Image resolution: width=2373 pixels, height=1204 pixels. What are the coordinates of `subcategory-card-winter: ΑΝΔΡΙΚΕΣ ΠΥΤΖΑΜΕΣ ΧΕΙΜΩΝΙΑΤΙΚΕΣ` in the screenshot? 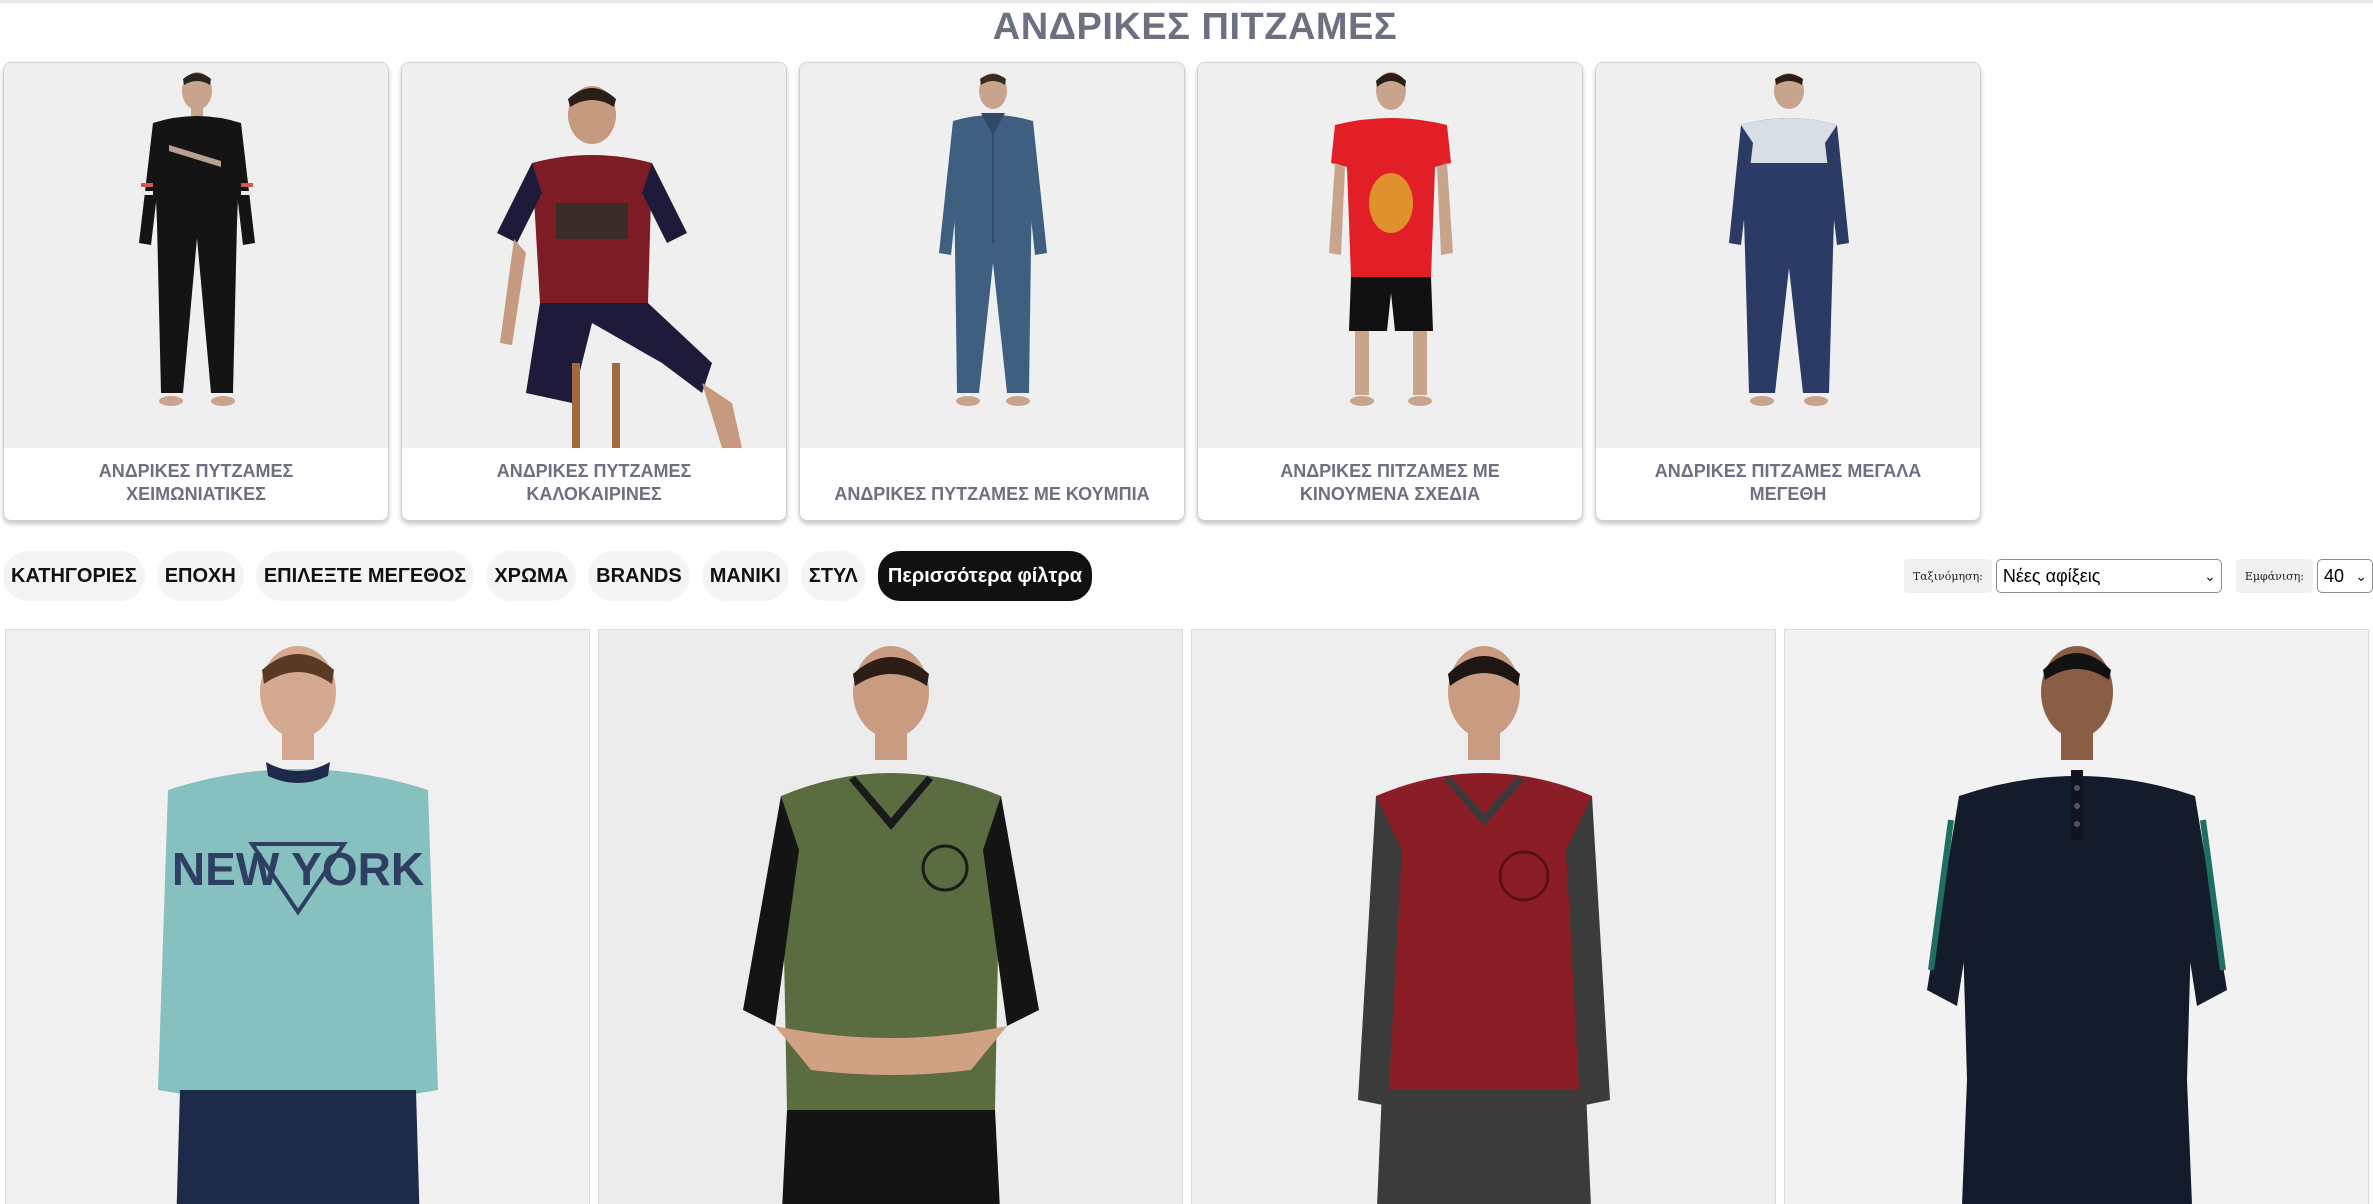 It's located at (196, 291).